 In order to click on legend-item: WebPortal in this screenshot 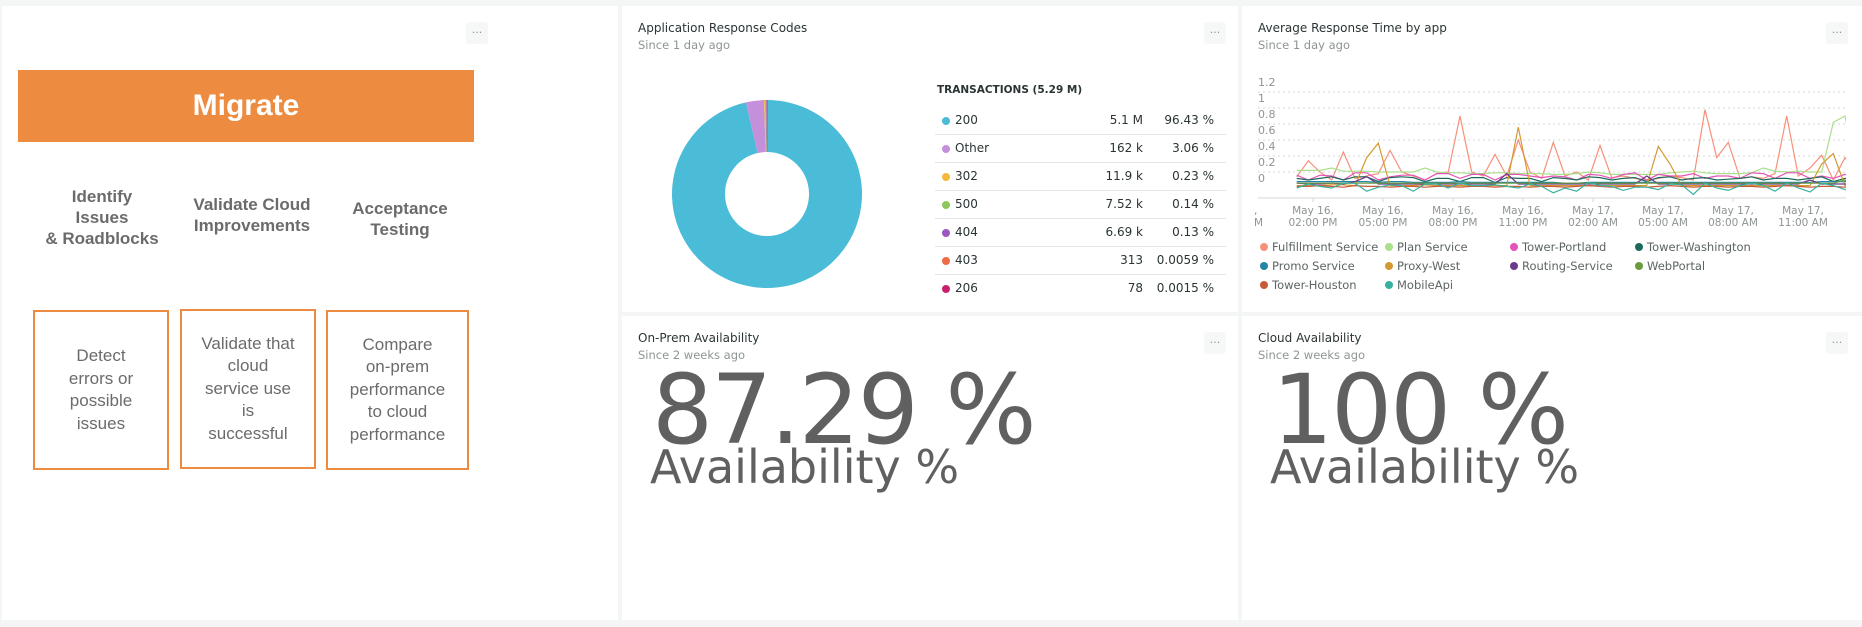, I will do `click(1670, 266)`.